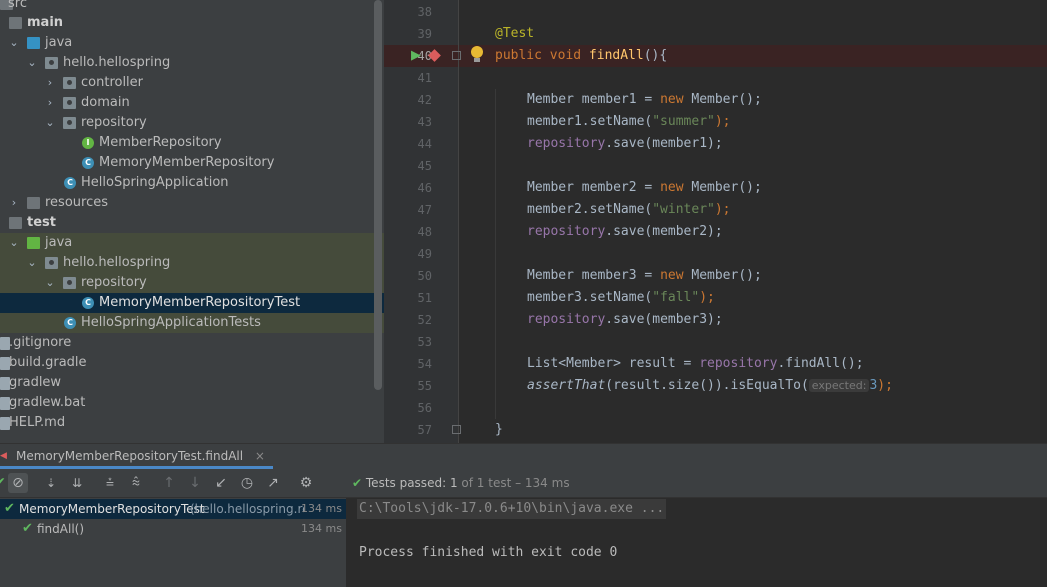 This screenshot has height=587, width=1047. What do you see at coordinates (424, 298) in the screenshot?
I see `line-number: 51` at bounding box center [424, 298].